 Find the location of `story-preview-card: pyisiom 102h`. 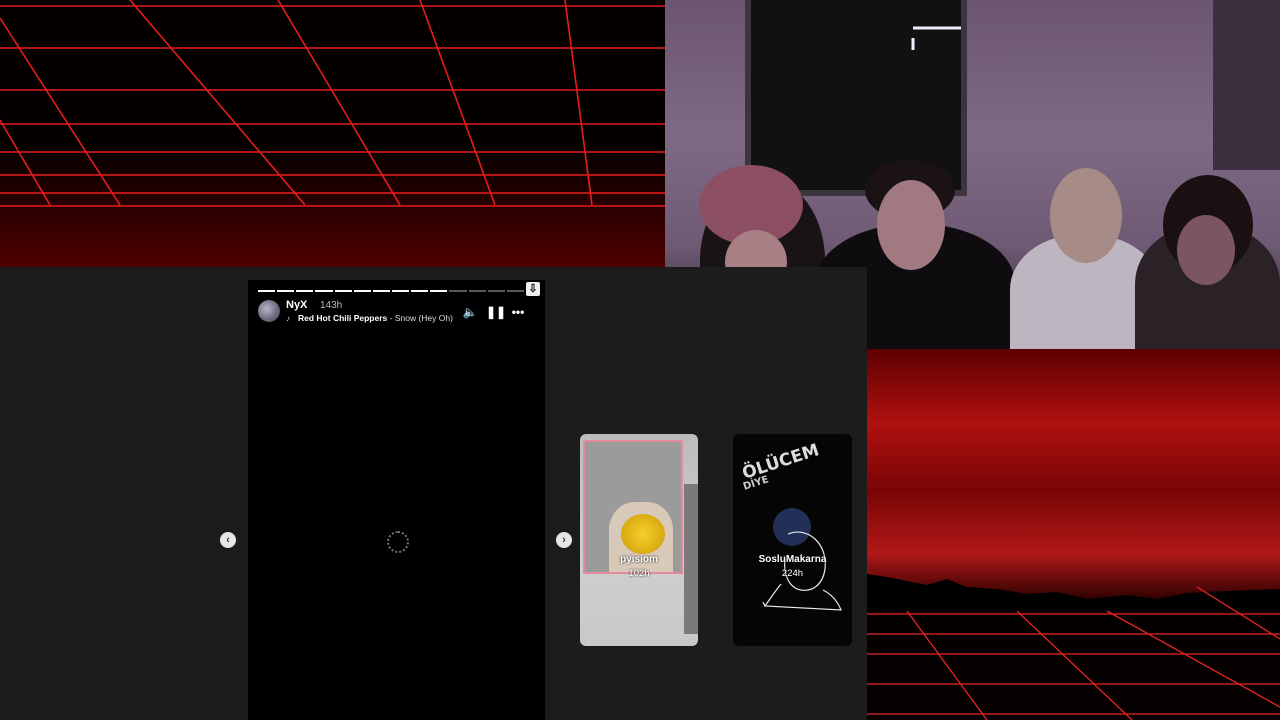

story-preview-card: pyisiom 102h is located at coordinates (639, 540).